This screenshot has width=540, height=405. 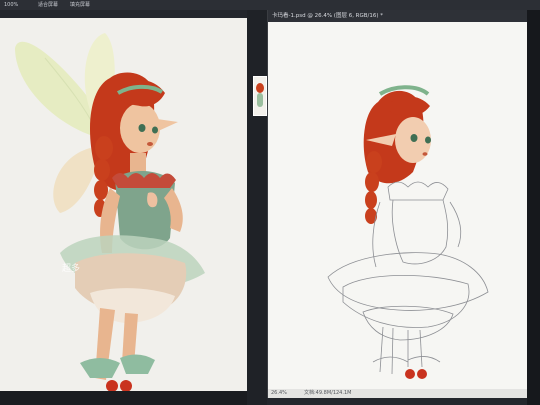 I want to click on navigator-thumbnail, so click(x=260, y=96).